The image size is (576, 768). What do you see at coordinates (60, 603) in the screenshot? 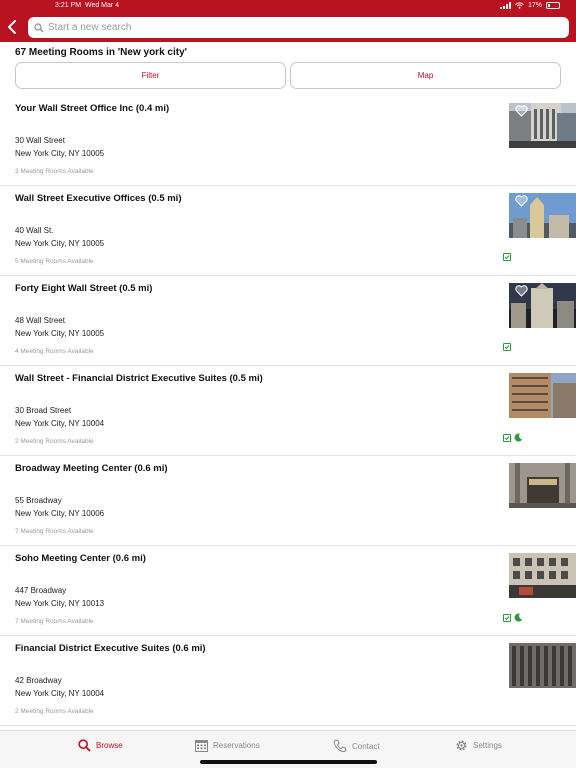
I see `listing-address-line2: New York City, NY 10013` at bounding box center [60, 603].